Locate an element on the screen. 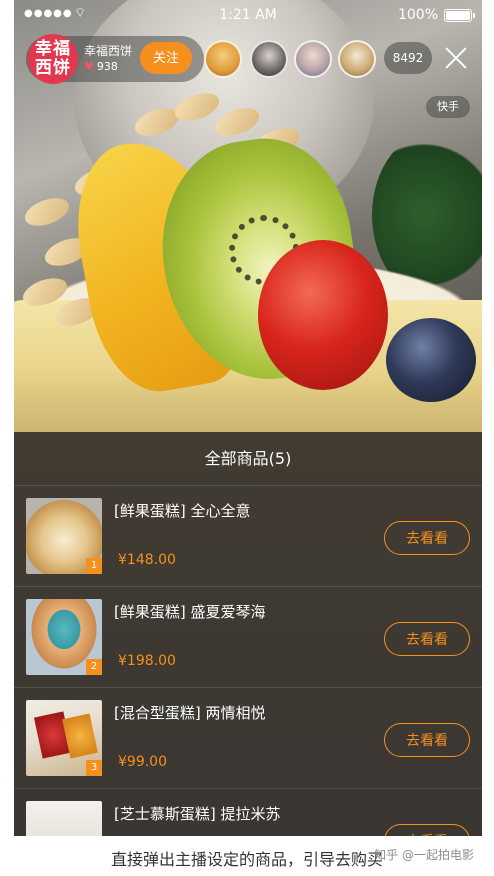  product-thumbnail is located at coordinates (64, 818).